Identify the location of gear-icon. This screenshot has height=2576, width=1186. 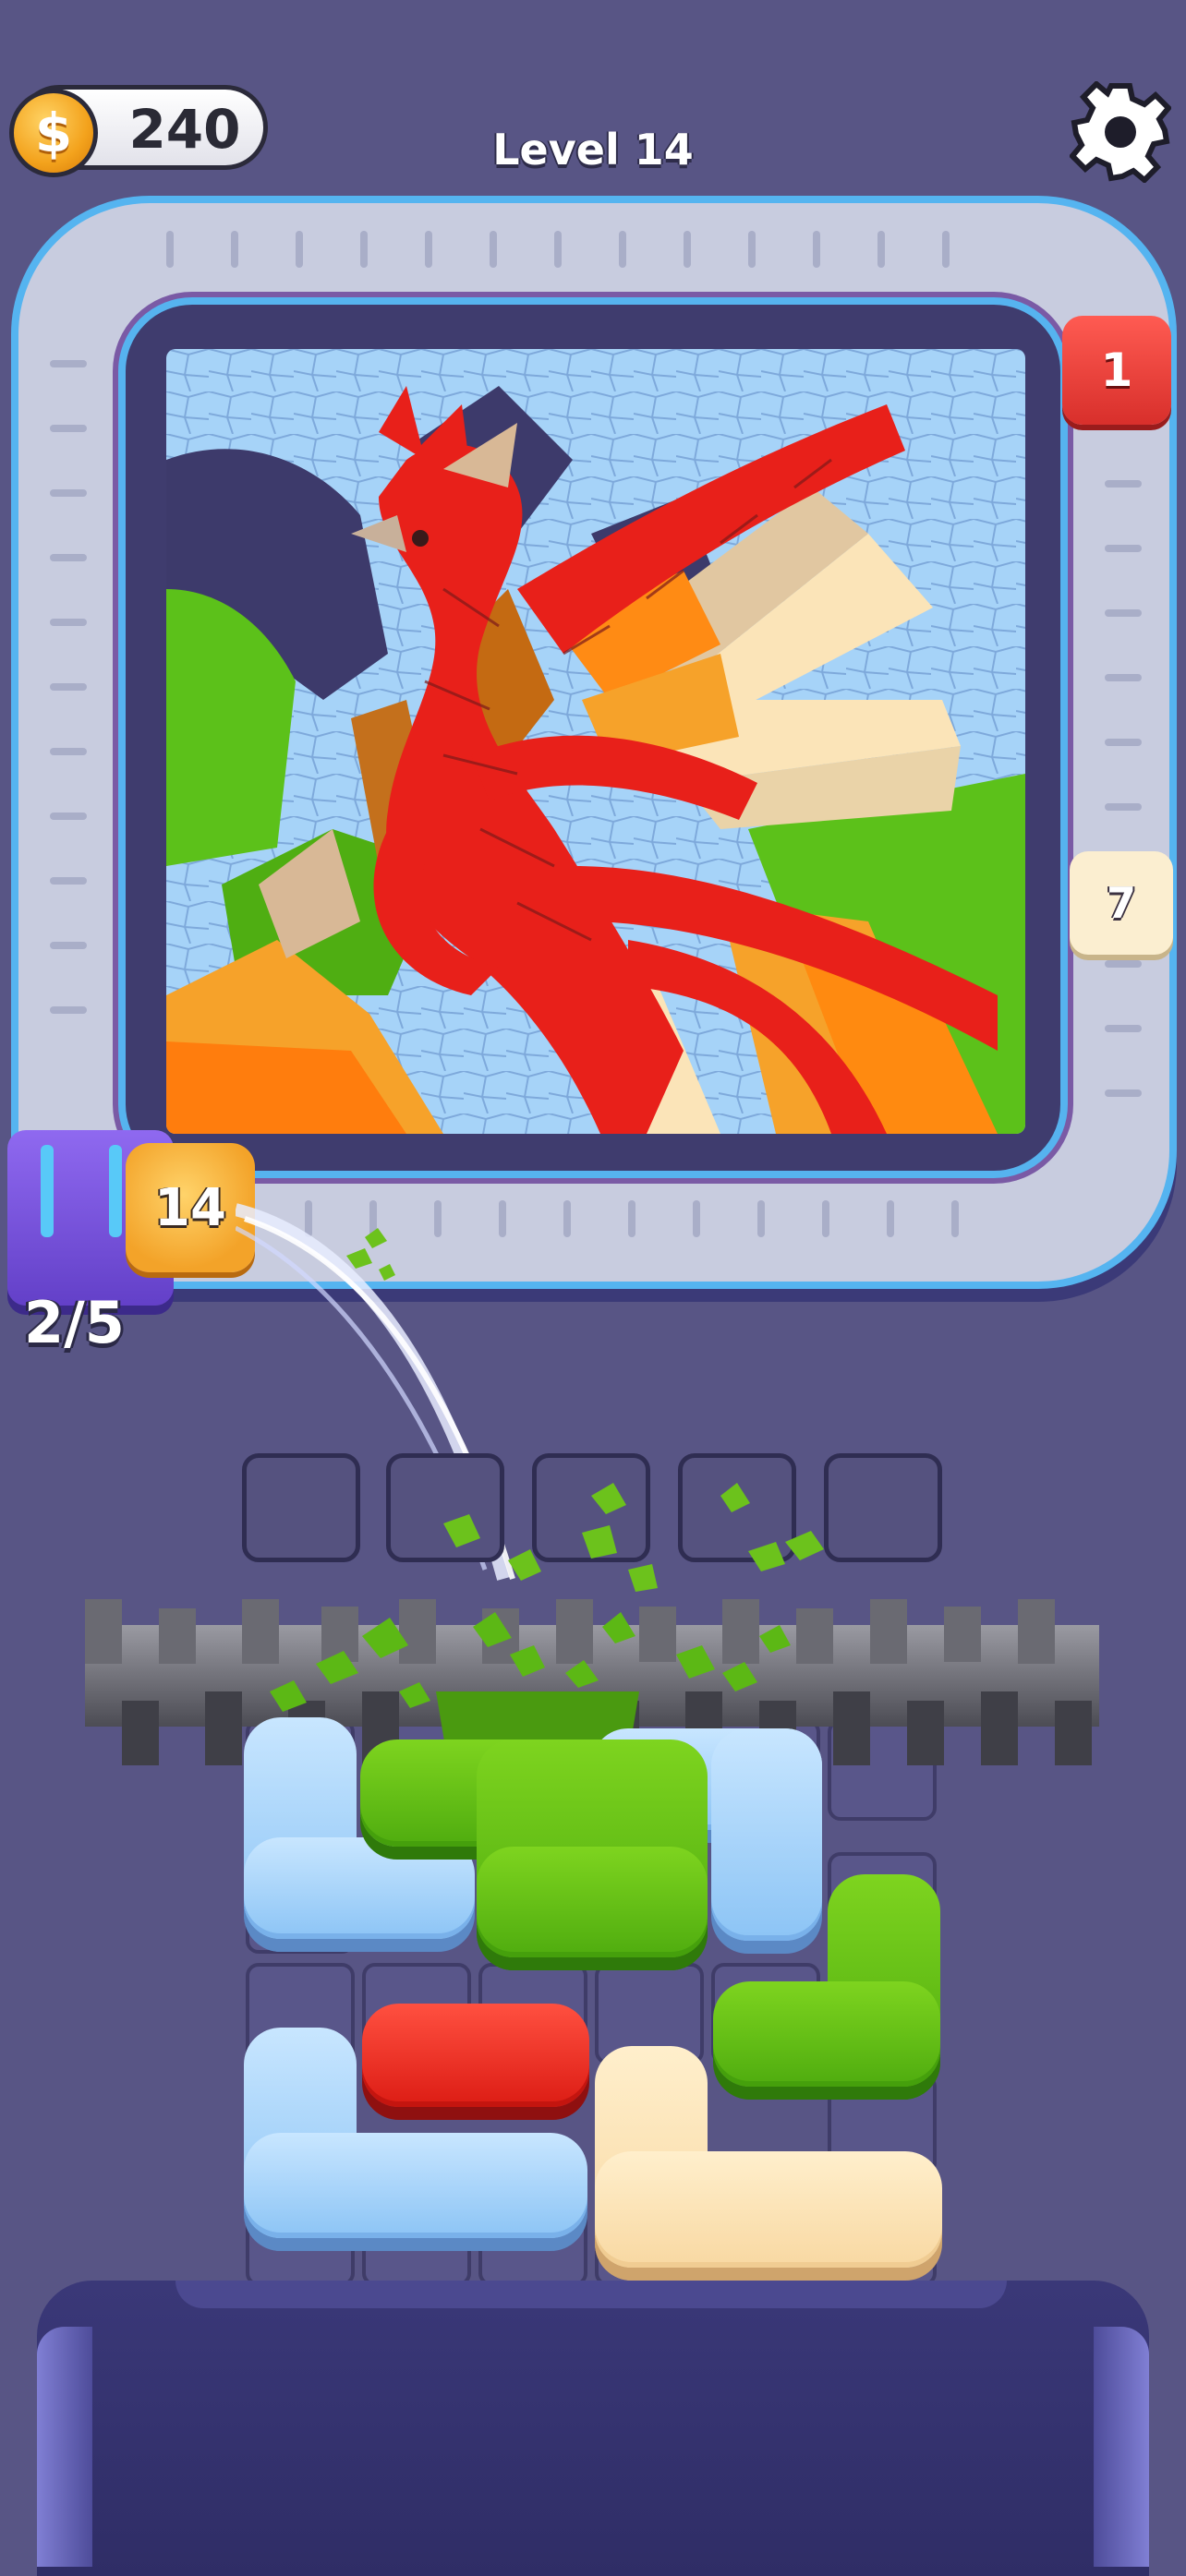
(1120, 132).